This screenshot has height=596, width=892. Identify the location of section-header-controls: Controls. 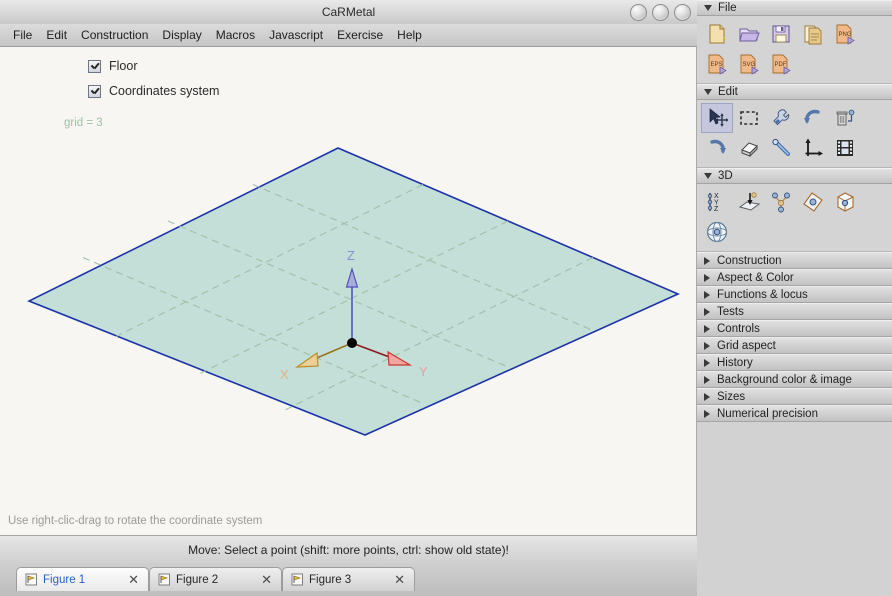
(794, 328).